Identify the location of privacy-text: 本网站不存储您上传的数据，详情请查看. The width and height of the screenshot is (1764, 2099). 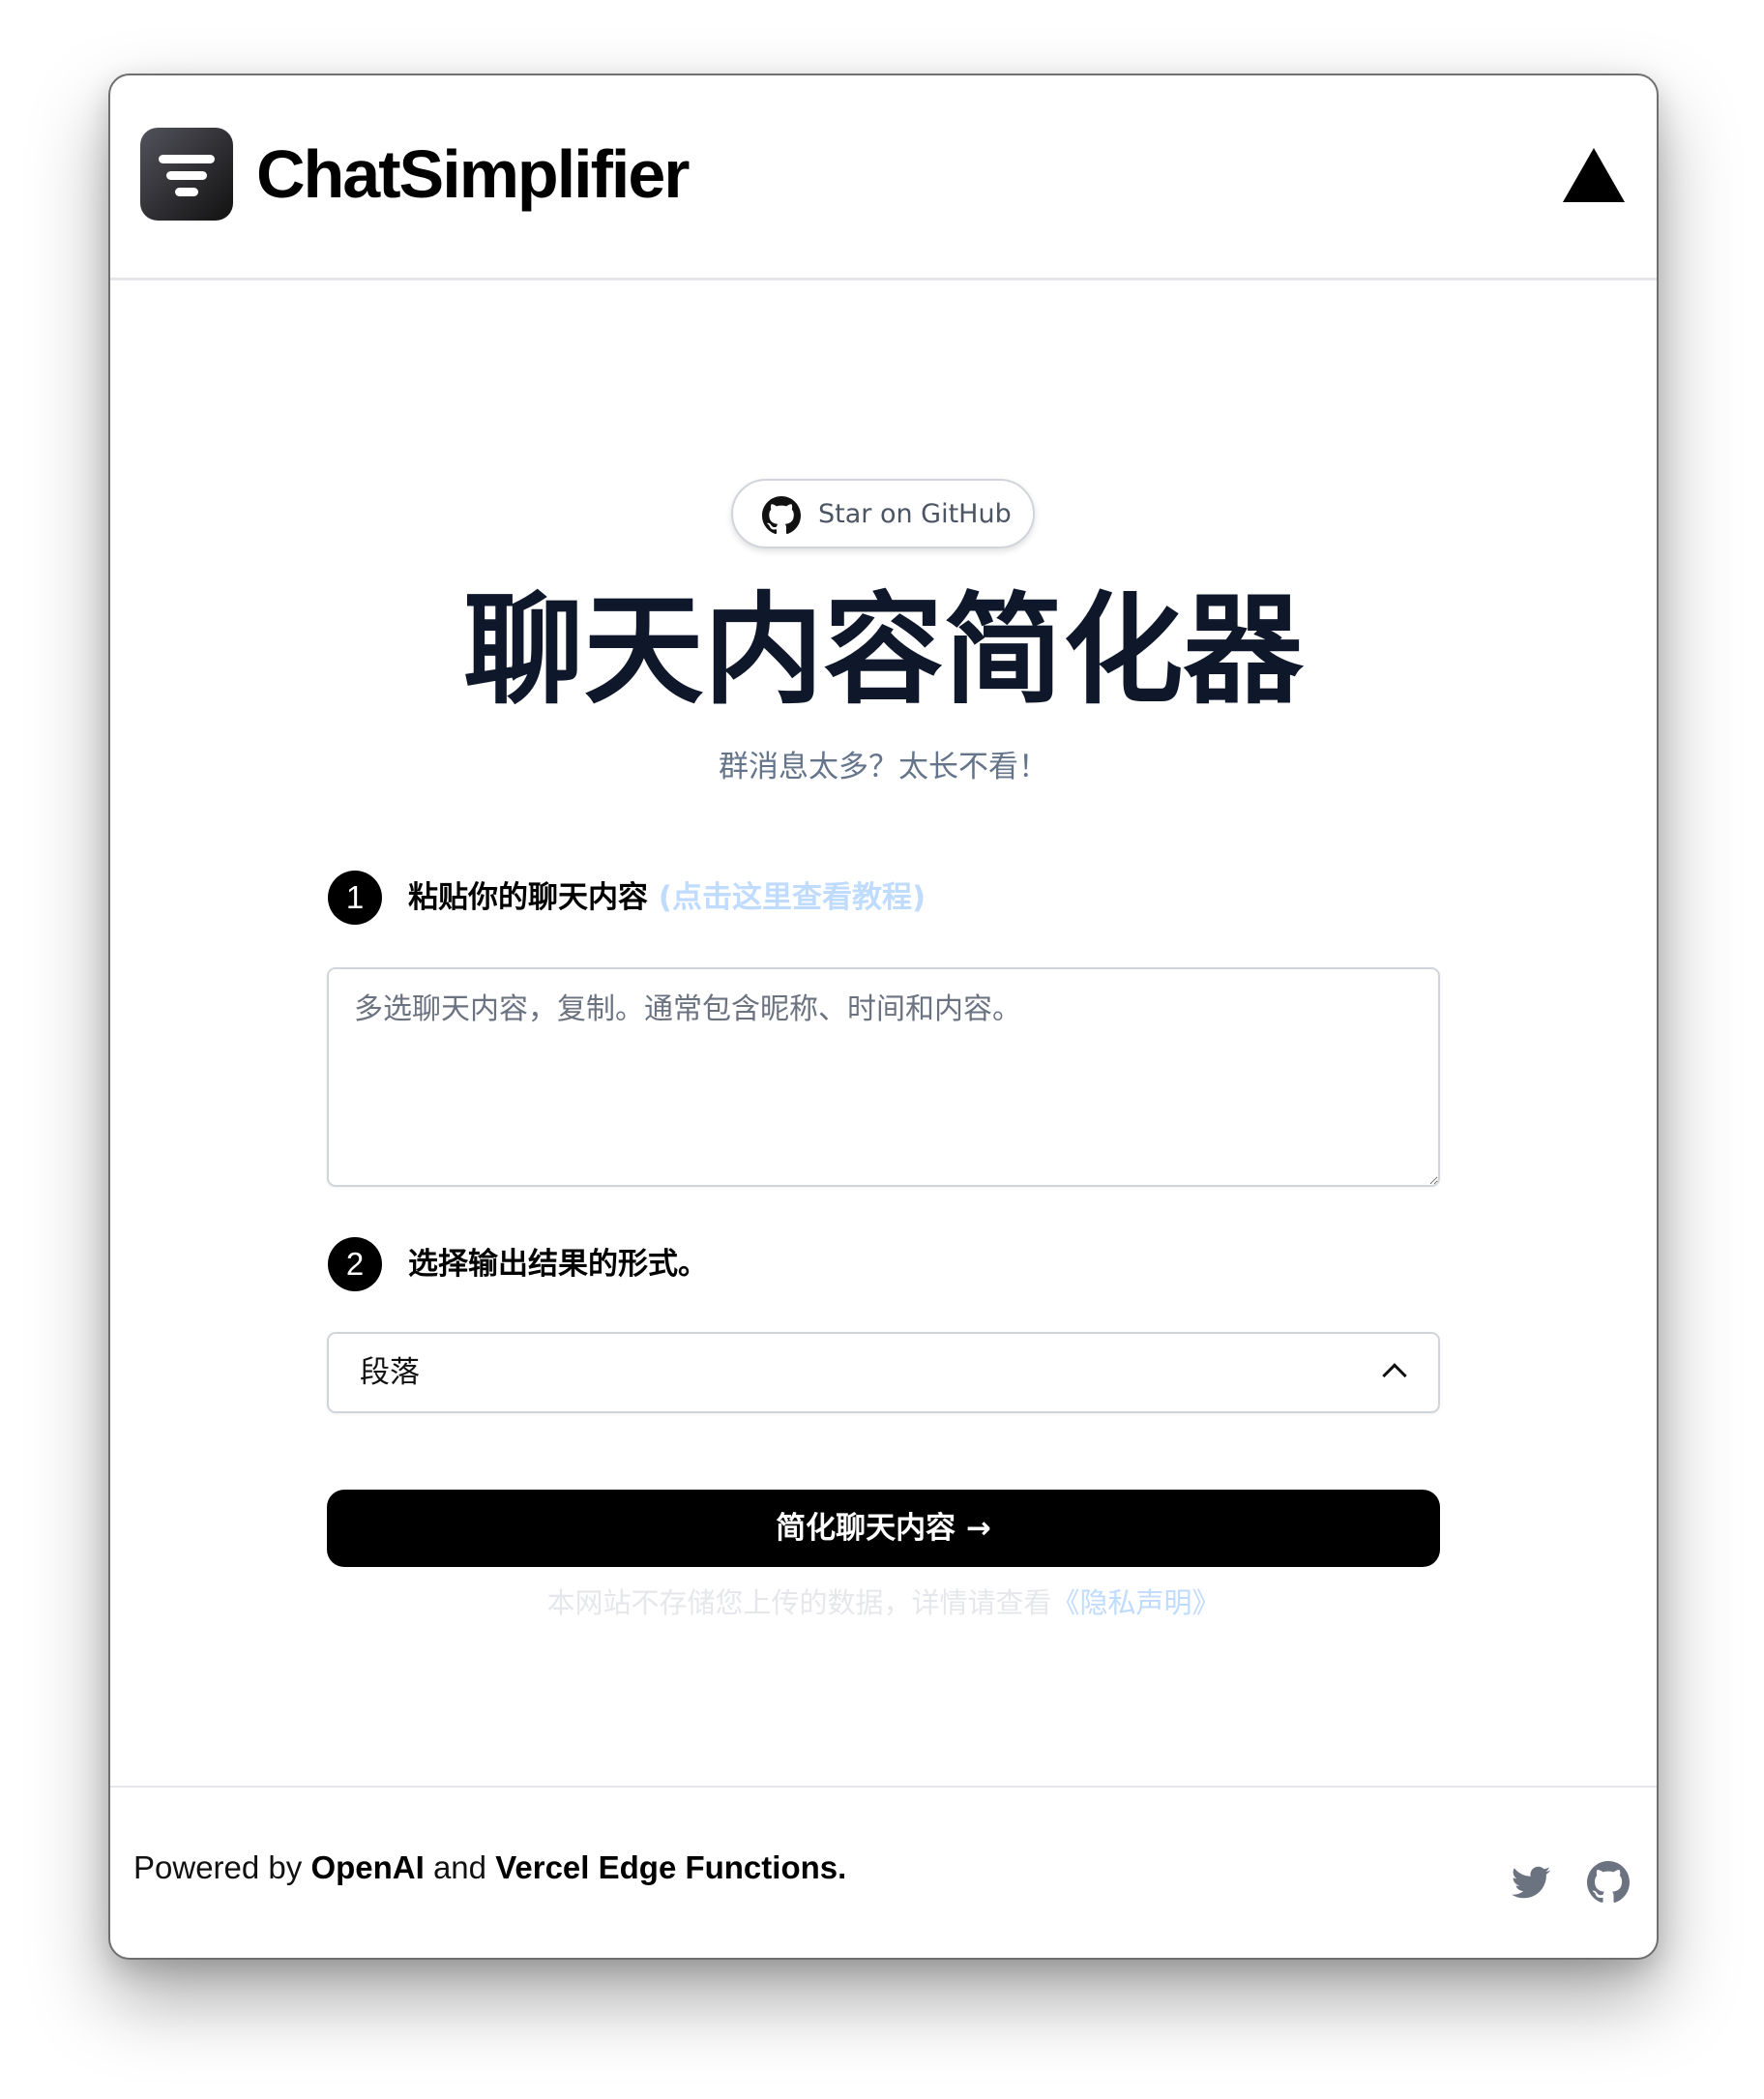
(799, 1602).